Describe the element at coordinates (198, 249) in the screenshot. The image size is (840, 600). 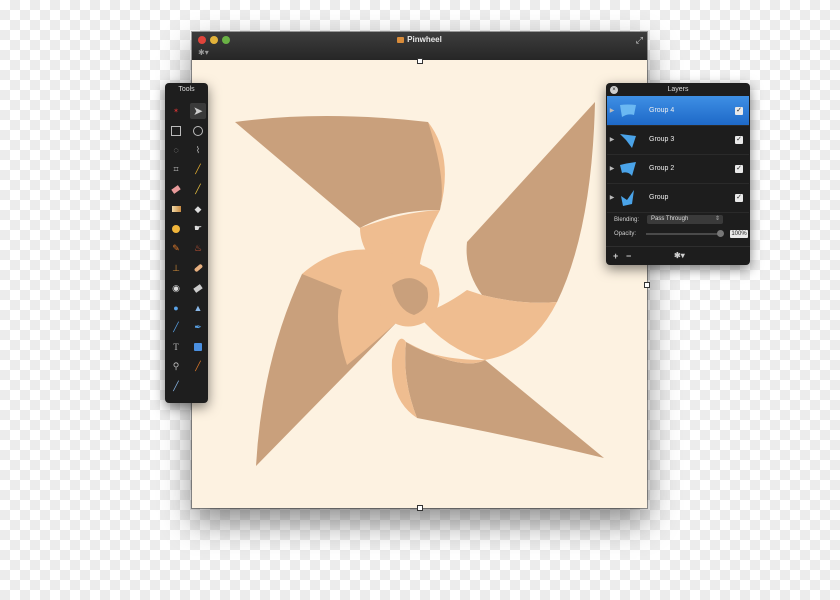
I see `burn-icon: ♨` at that location.